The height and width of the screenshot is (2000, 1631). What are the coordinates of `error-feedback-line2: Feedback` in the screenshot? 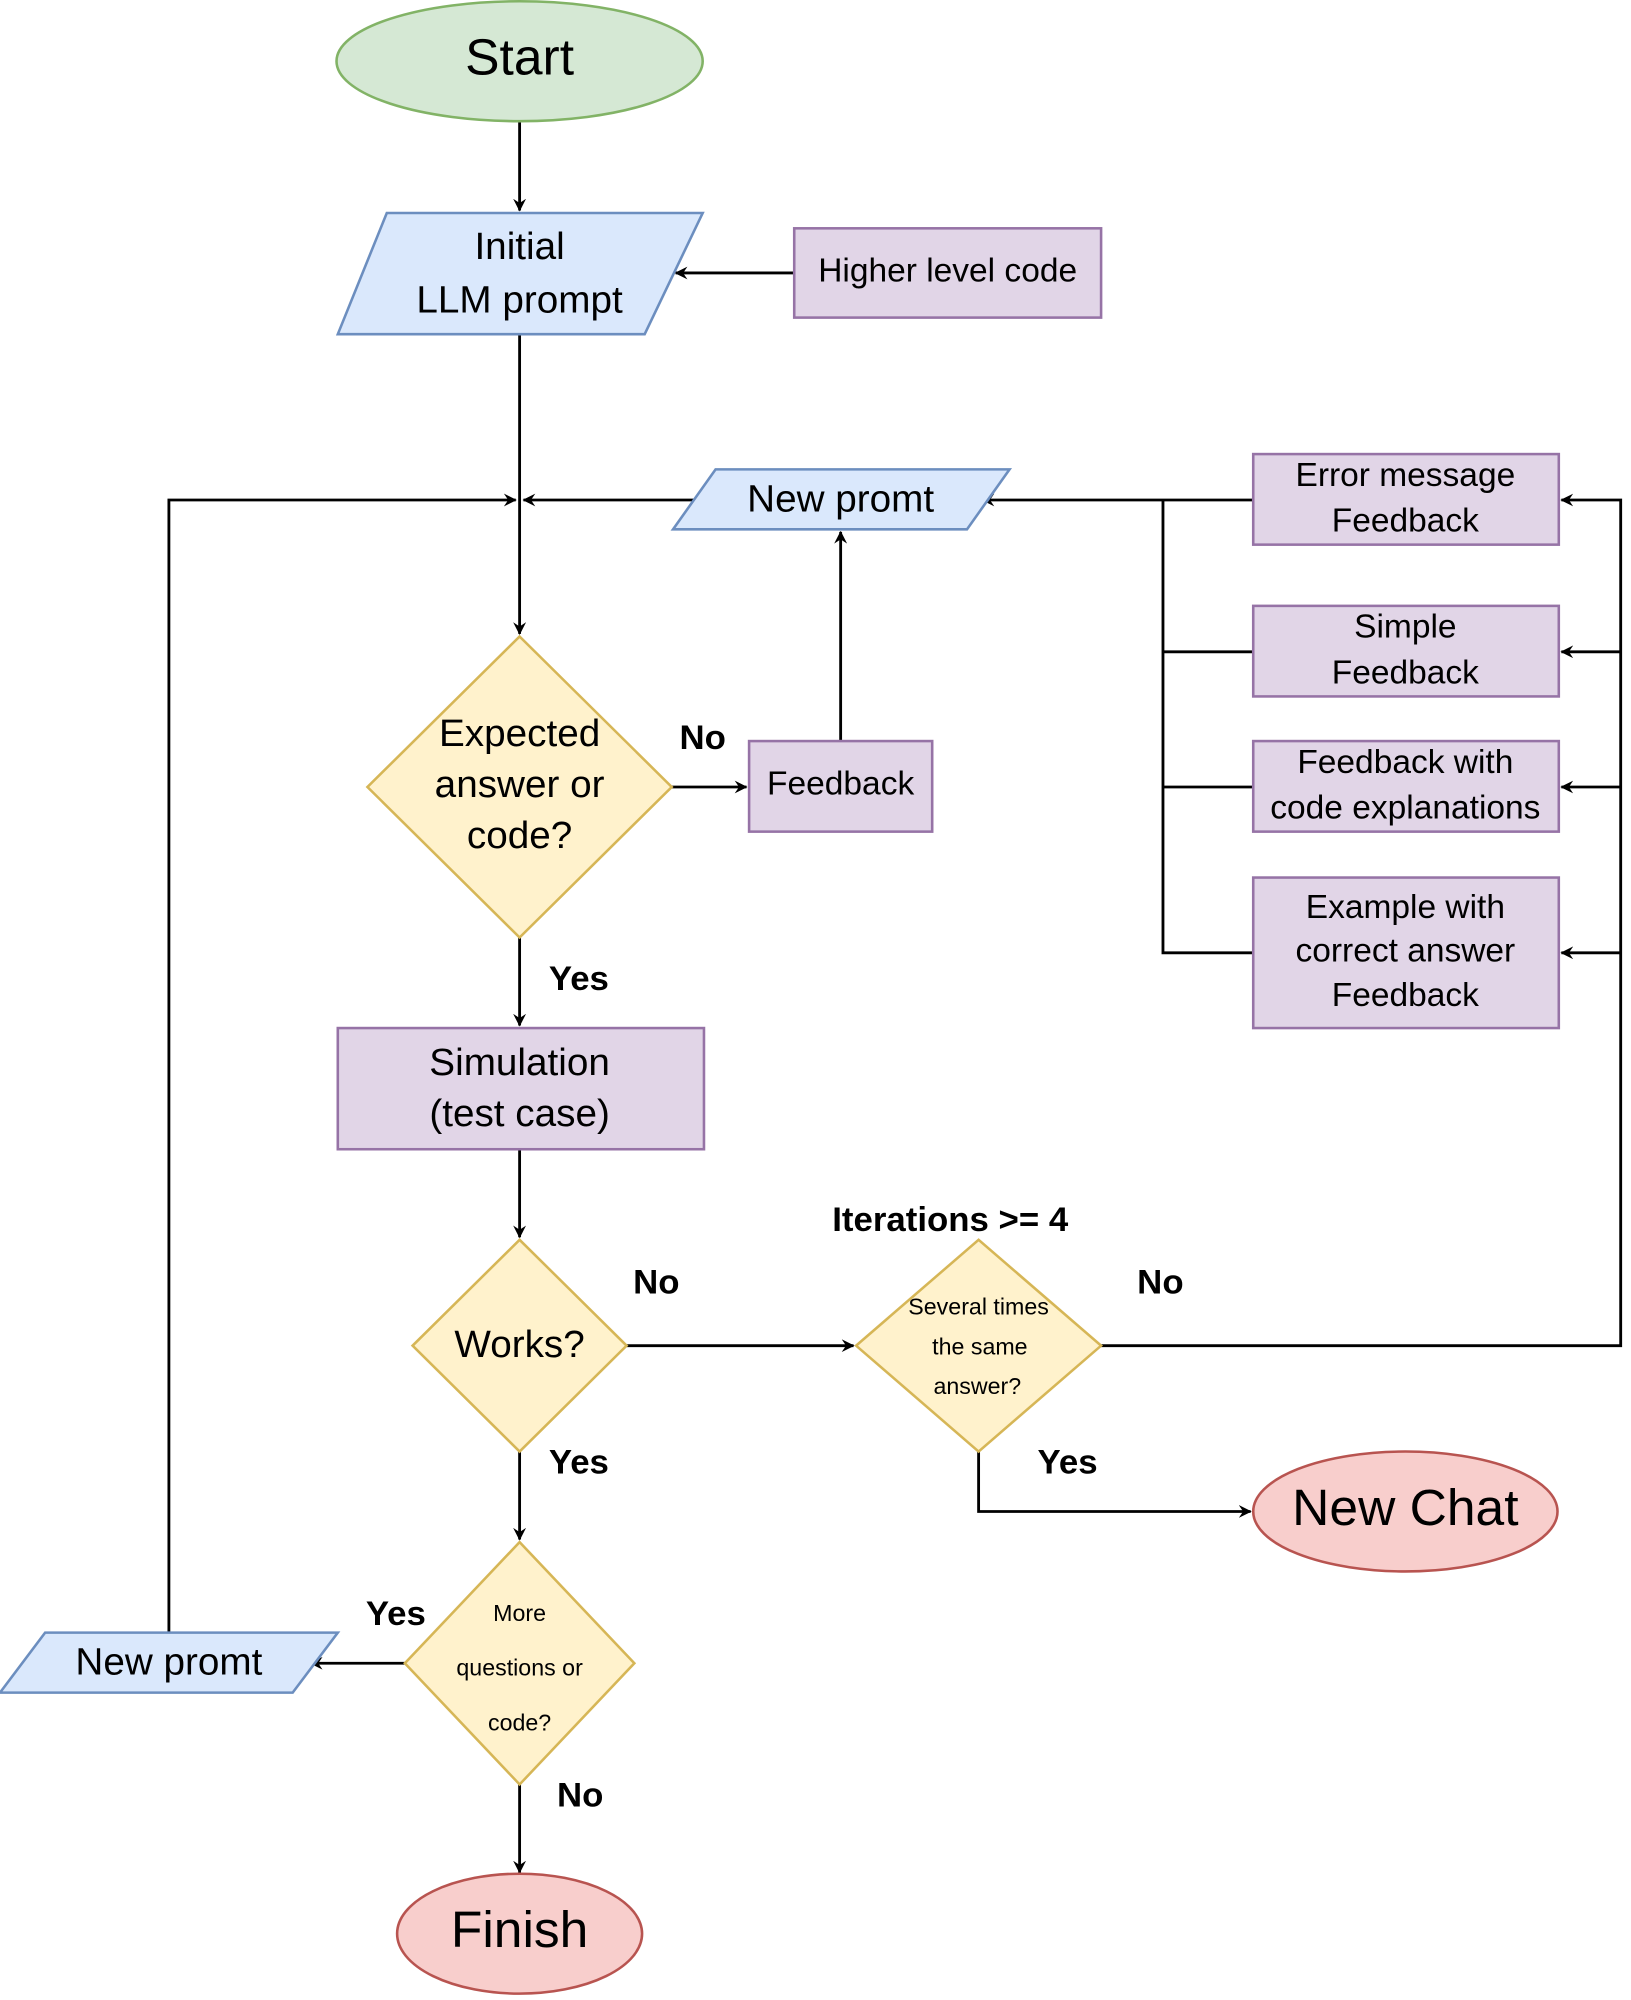 It's located at (1405, 521).